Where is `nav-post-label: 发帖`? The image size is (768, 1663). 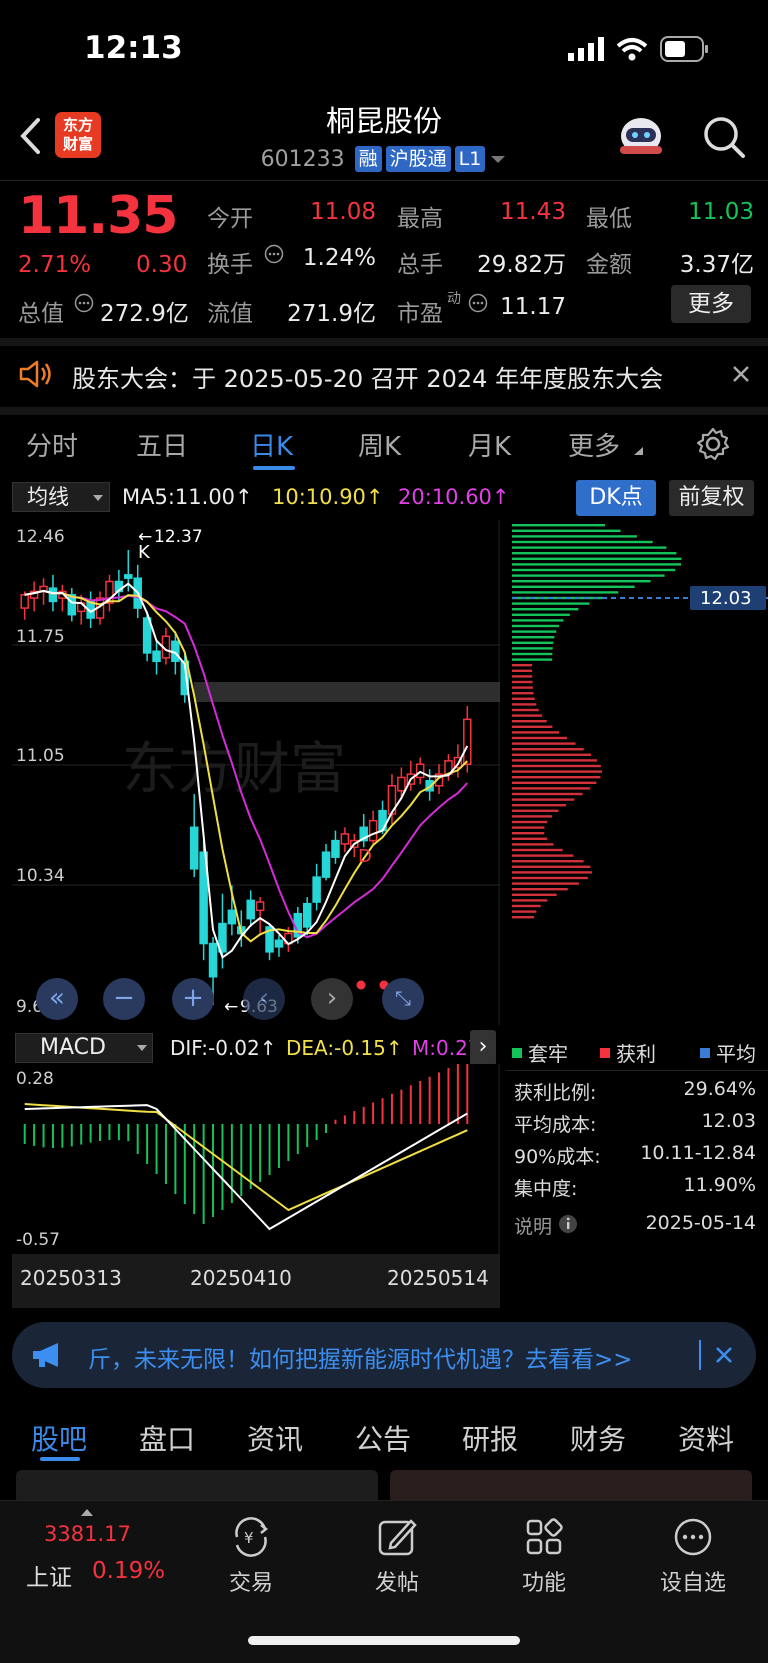 nav-post-label: 发帖 is located at coordinates (396, 1583).